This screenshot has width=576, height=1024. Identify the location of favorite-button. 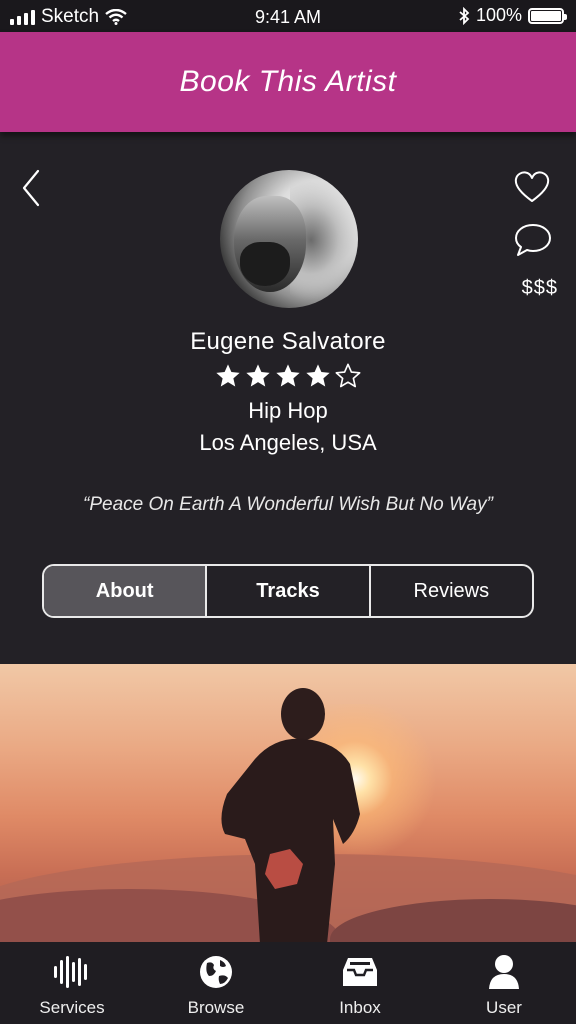
(532, 189).